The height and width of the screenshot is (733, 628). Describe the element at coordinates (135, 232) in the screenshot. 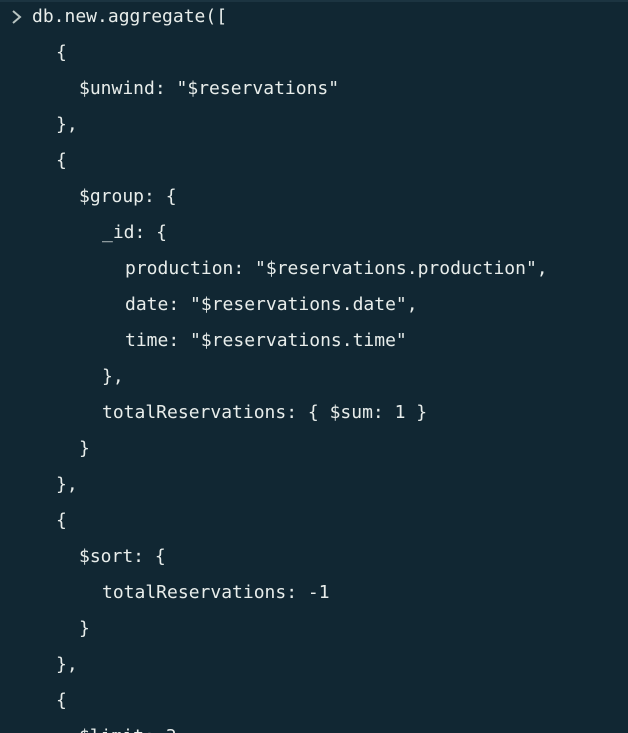

I see `code-line: _id: {` at that location.